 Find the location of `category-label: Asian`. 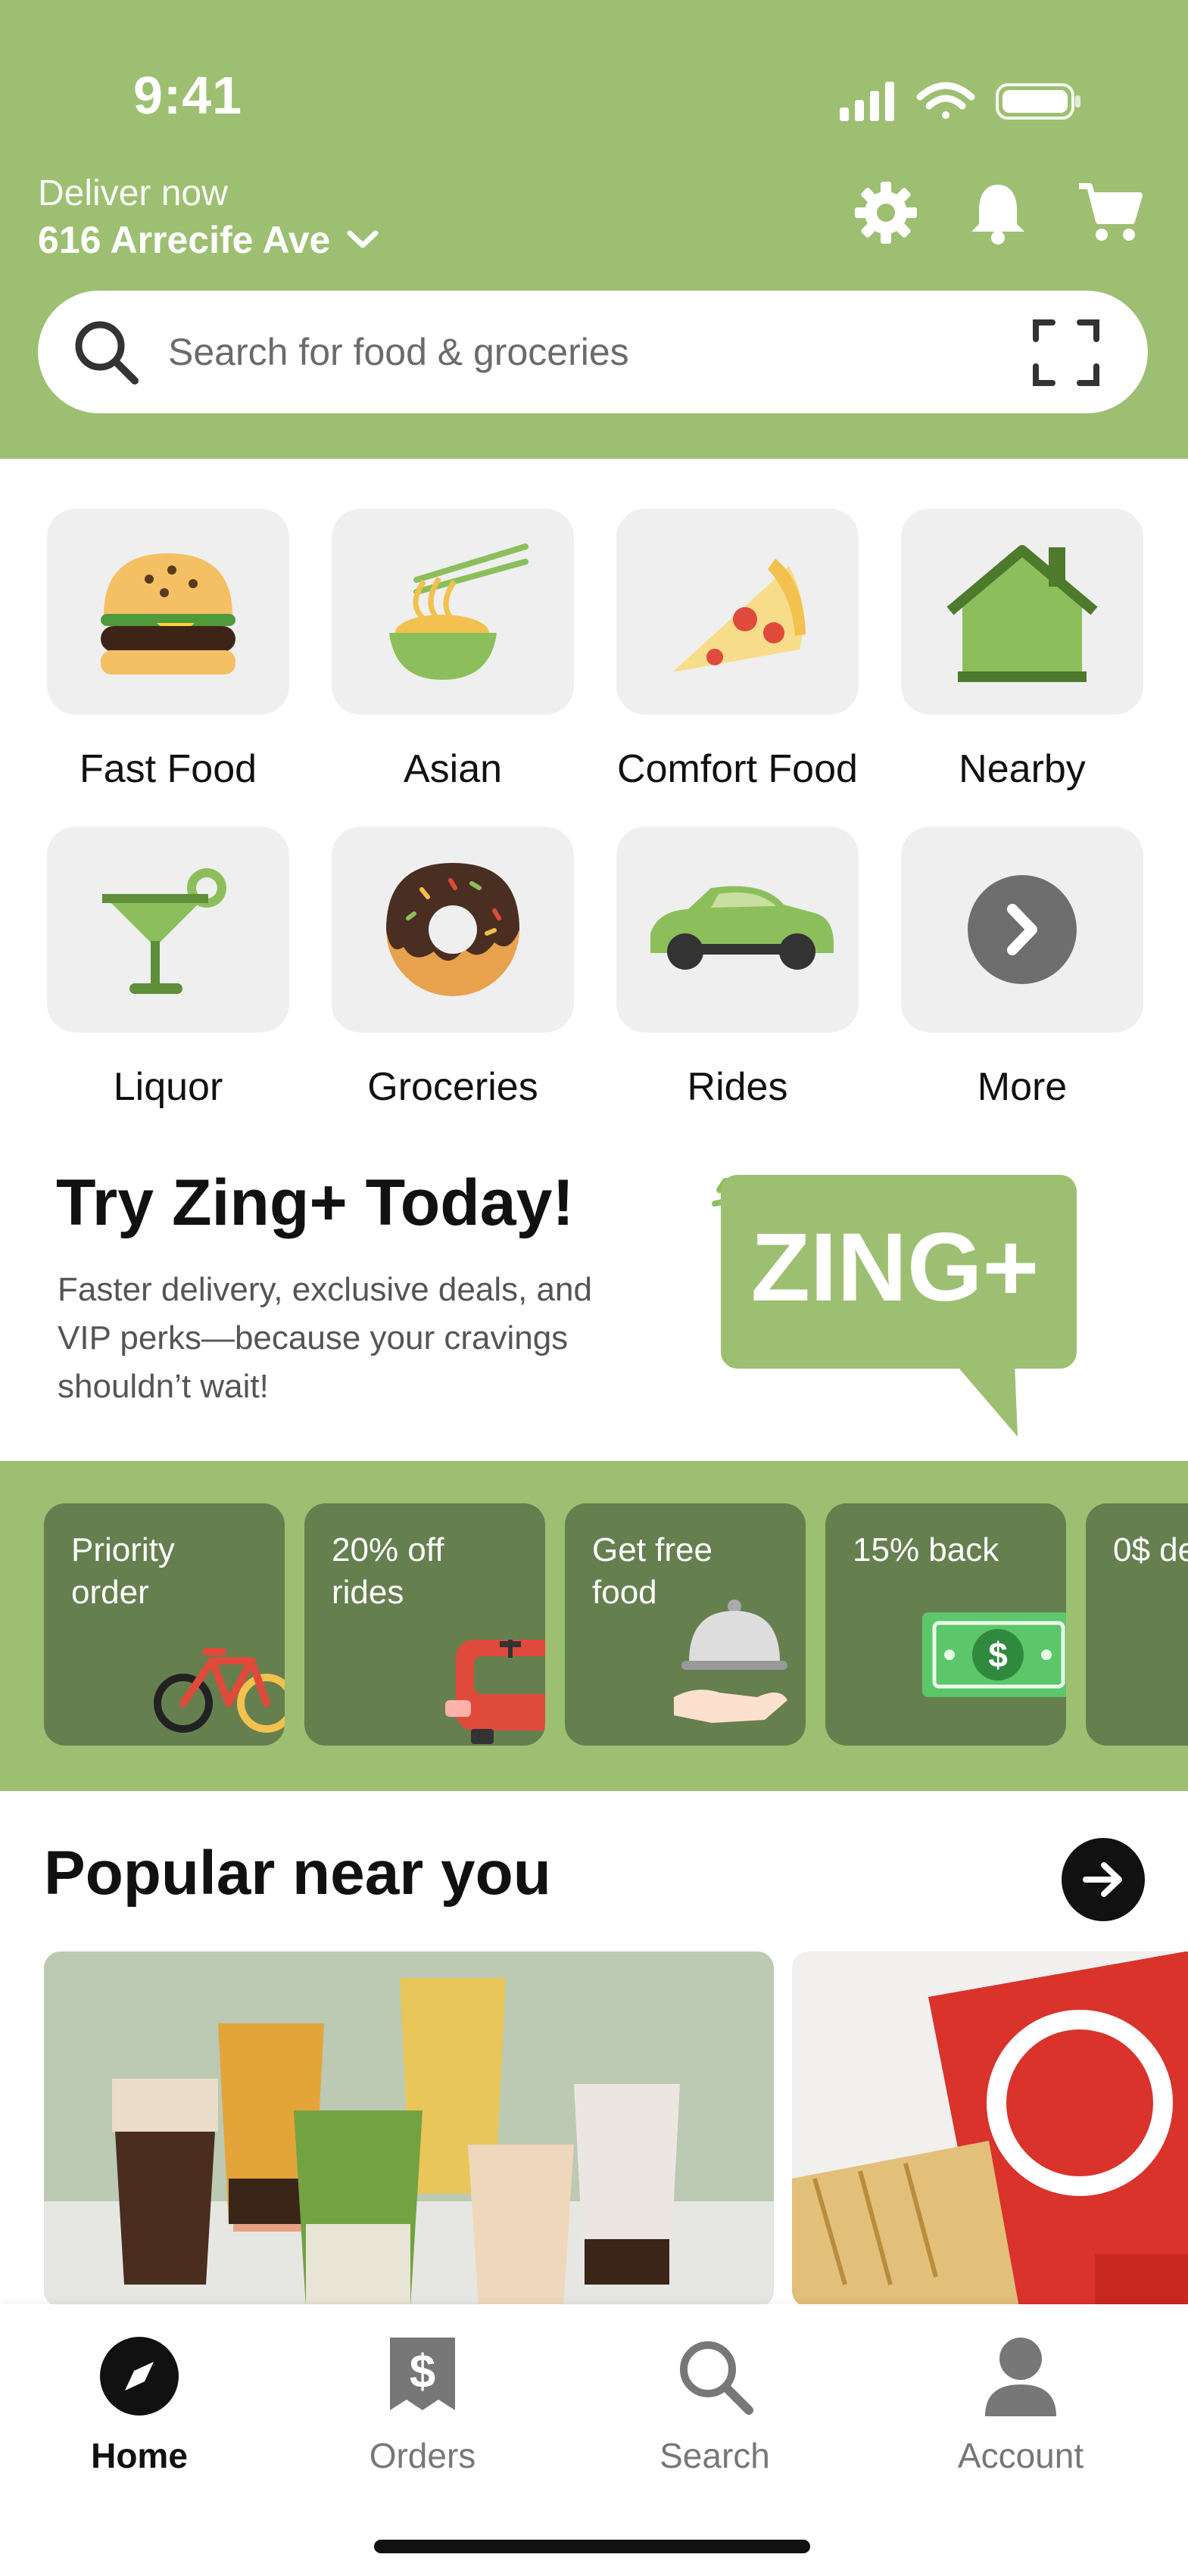

category-label: Asian is located at coordinates (453, 769).